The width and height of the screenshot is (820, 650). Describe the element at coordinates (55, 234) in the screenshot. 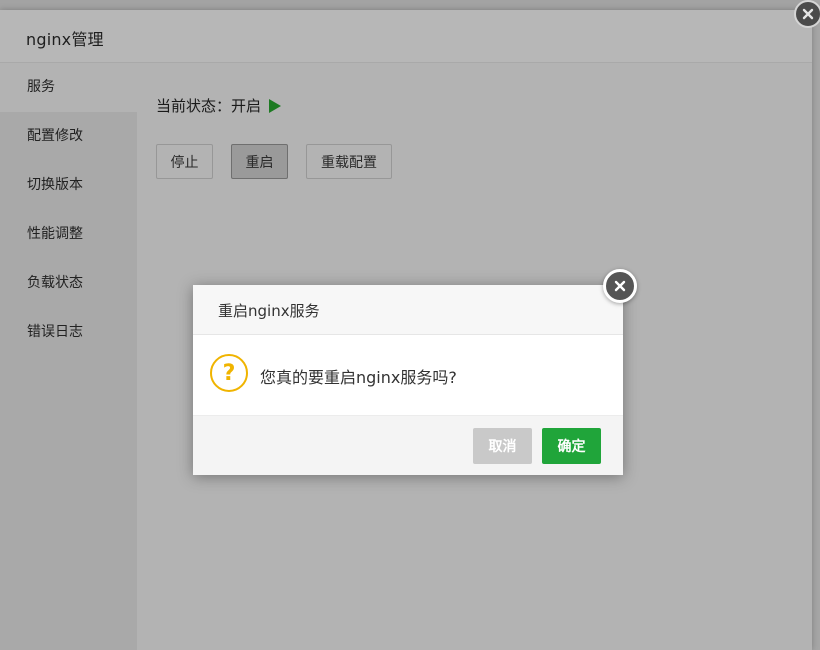

I see `sidebar-item-label: 性能调整` at that location.